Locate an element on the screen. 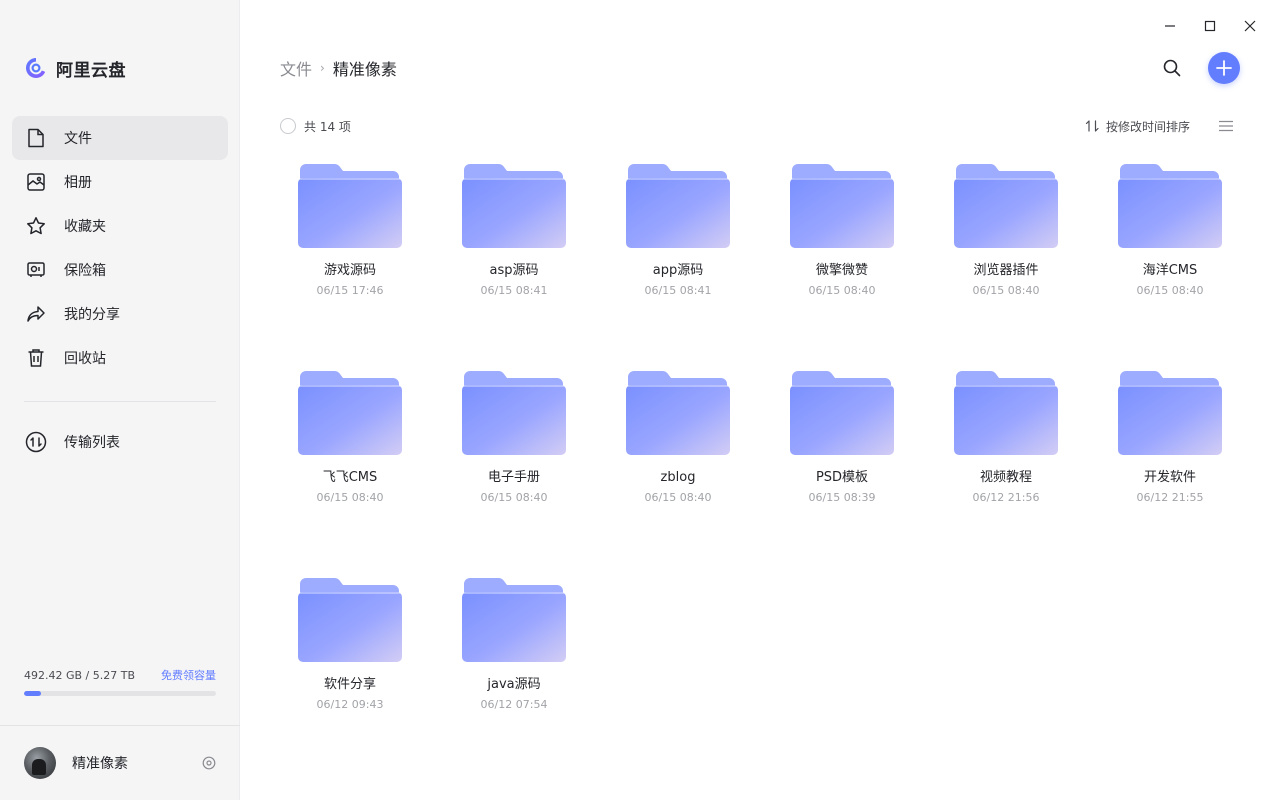  sidebar-item-transfers: 传输列表 is located at coordinates (120, 442).